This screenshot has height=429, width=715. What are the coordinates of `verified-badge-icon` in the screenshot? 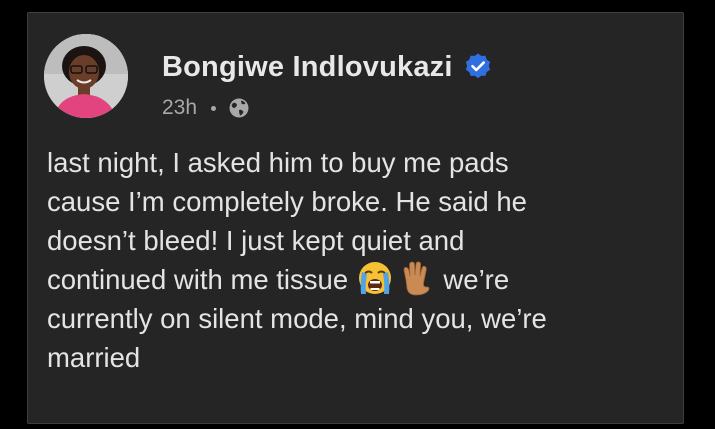 It's located at (478, 67).